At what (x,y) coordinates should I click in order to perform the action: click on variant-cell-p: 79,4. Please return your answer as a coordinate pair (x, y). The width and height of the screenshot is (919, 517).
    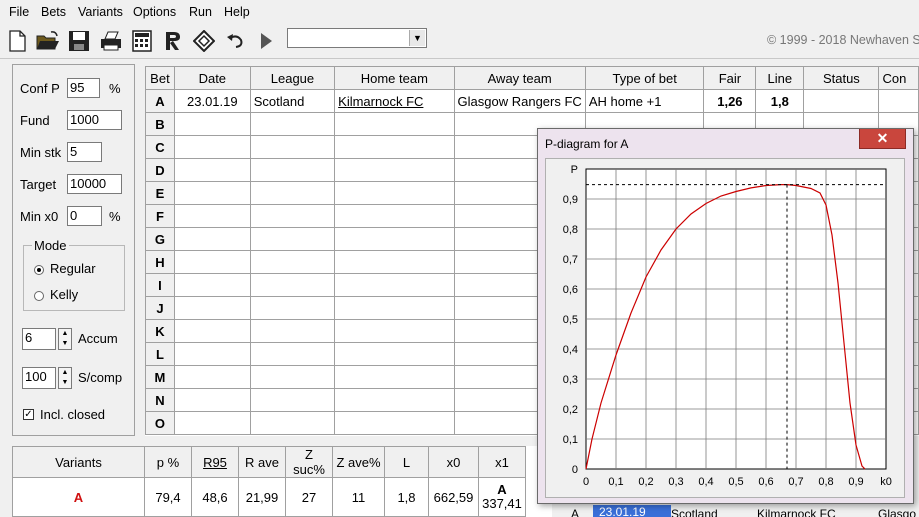
    Looking at the image, I should click on (168, 497).